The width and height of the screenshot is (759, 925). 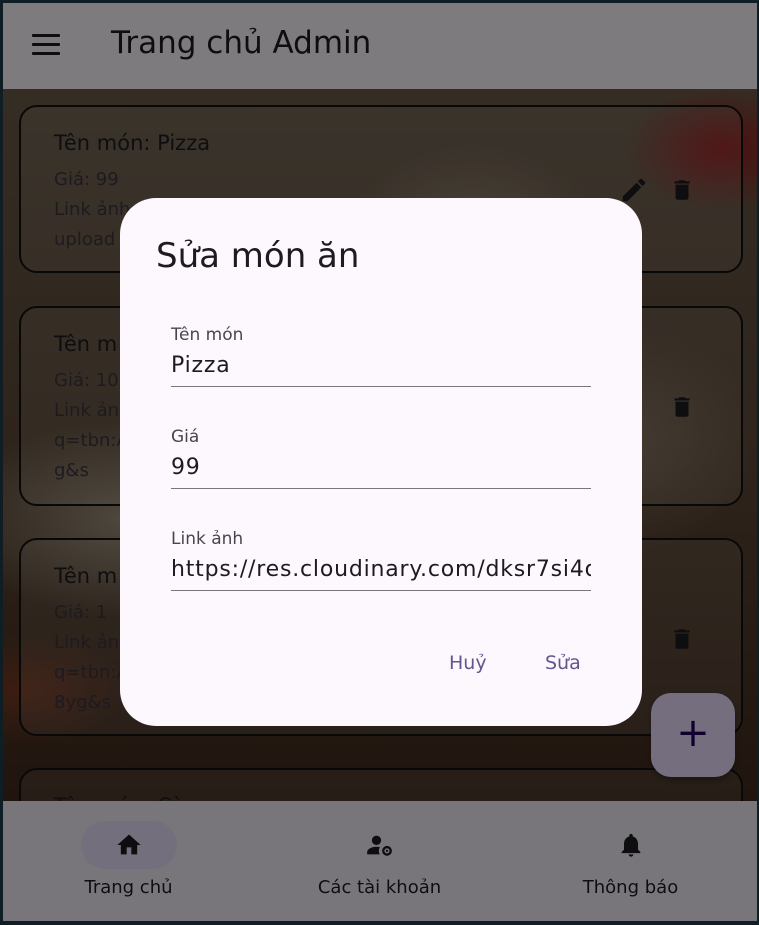 I want to click on price-input, so click(x=381, y=472).